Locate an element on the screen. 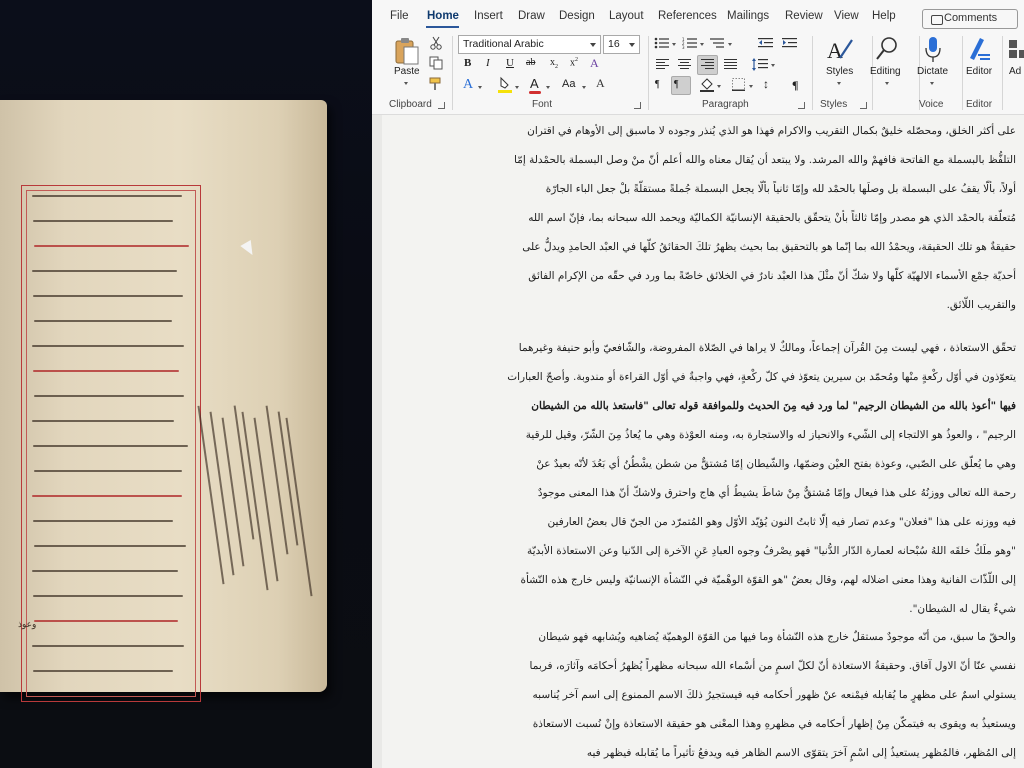 The width and height of the screenshot is (1024, 768). increase-indent-icon is located at coordinates (789, 43).